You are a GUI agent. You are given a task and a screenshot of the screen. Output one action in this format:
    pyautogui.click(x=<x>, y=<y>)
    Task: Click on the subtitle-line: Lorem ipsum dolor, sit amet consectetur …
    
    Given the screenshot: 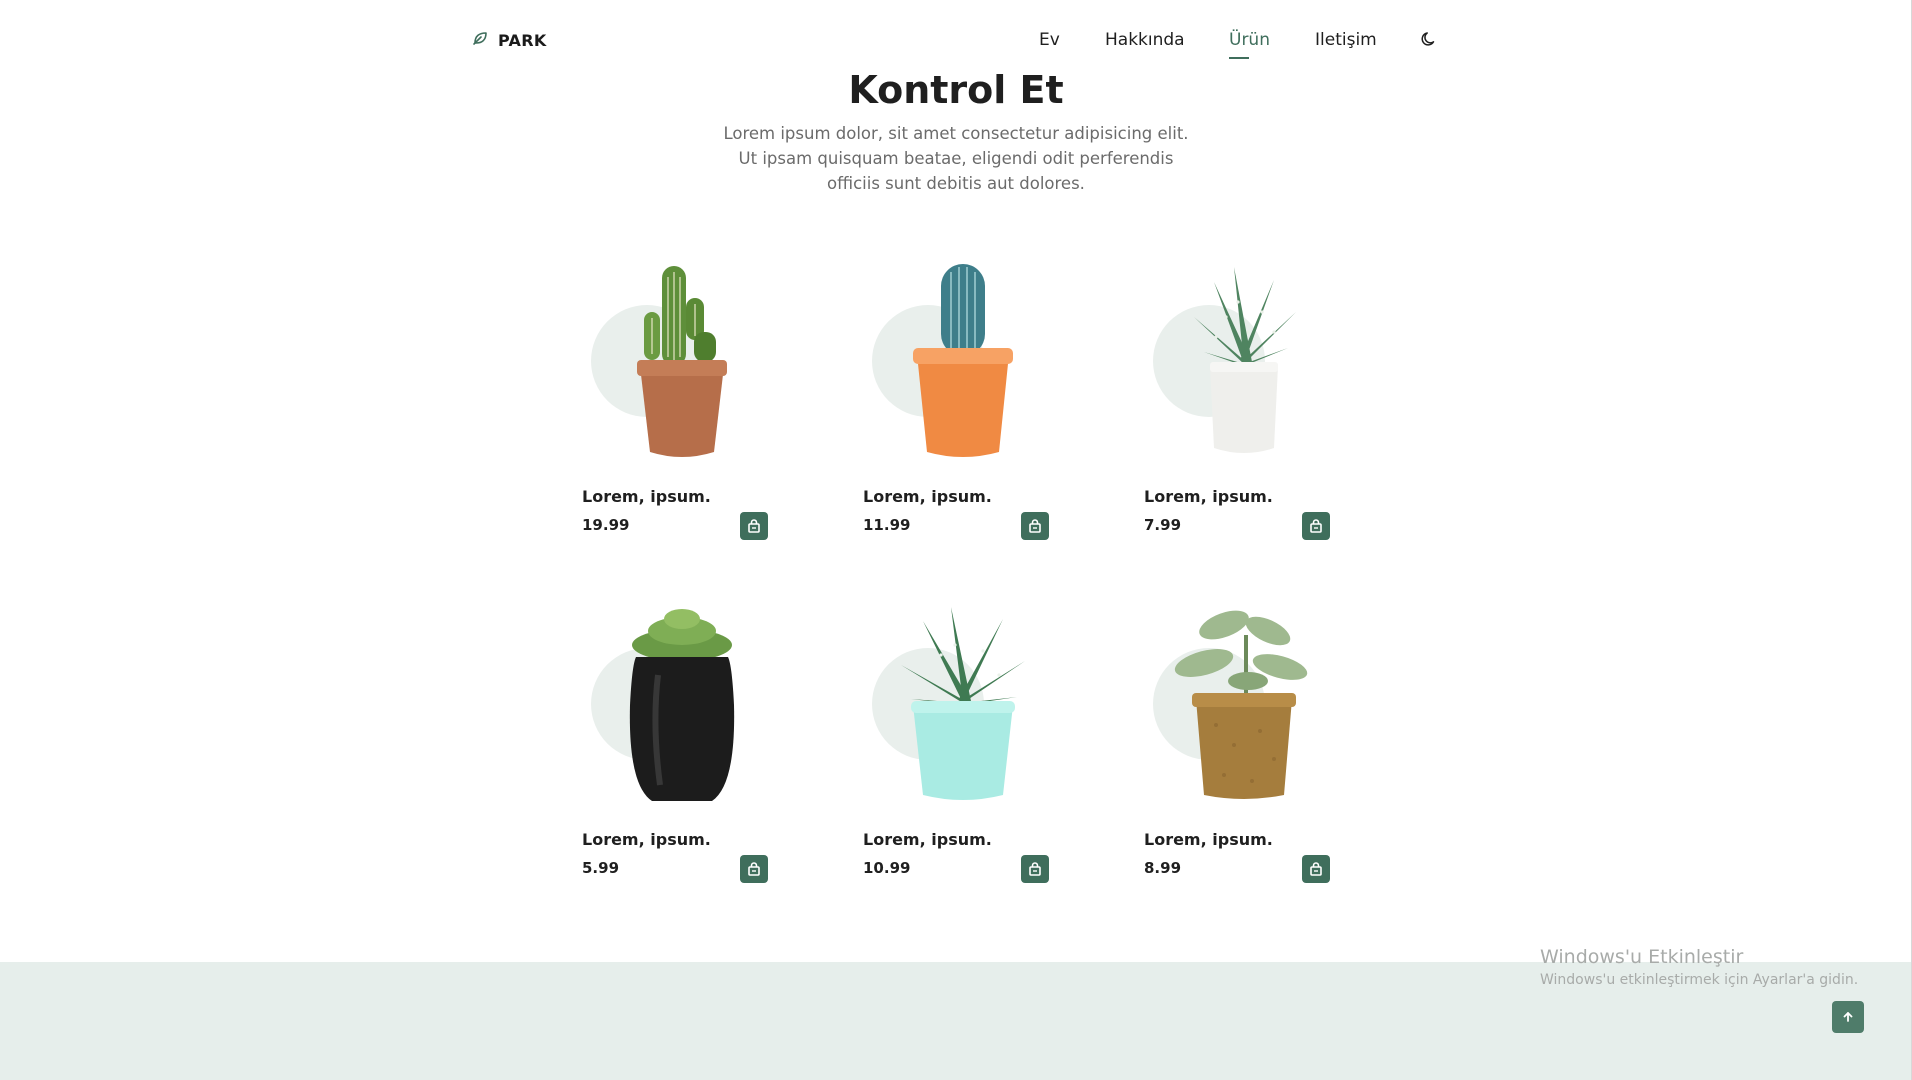 What is the action you would take?
    pyautogui.click(x=956, y=133)
    